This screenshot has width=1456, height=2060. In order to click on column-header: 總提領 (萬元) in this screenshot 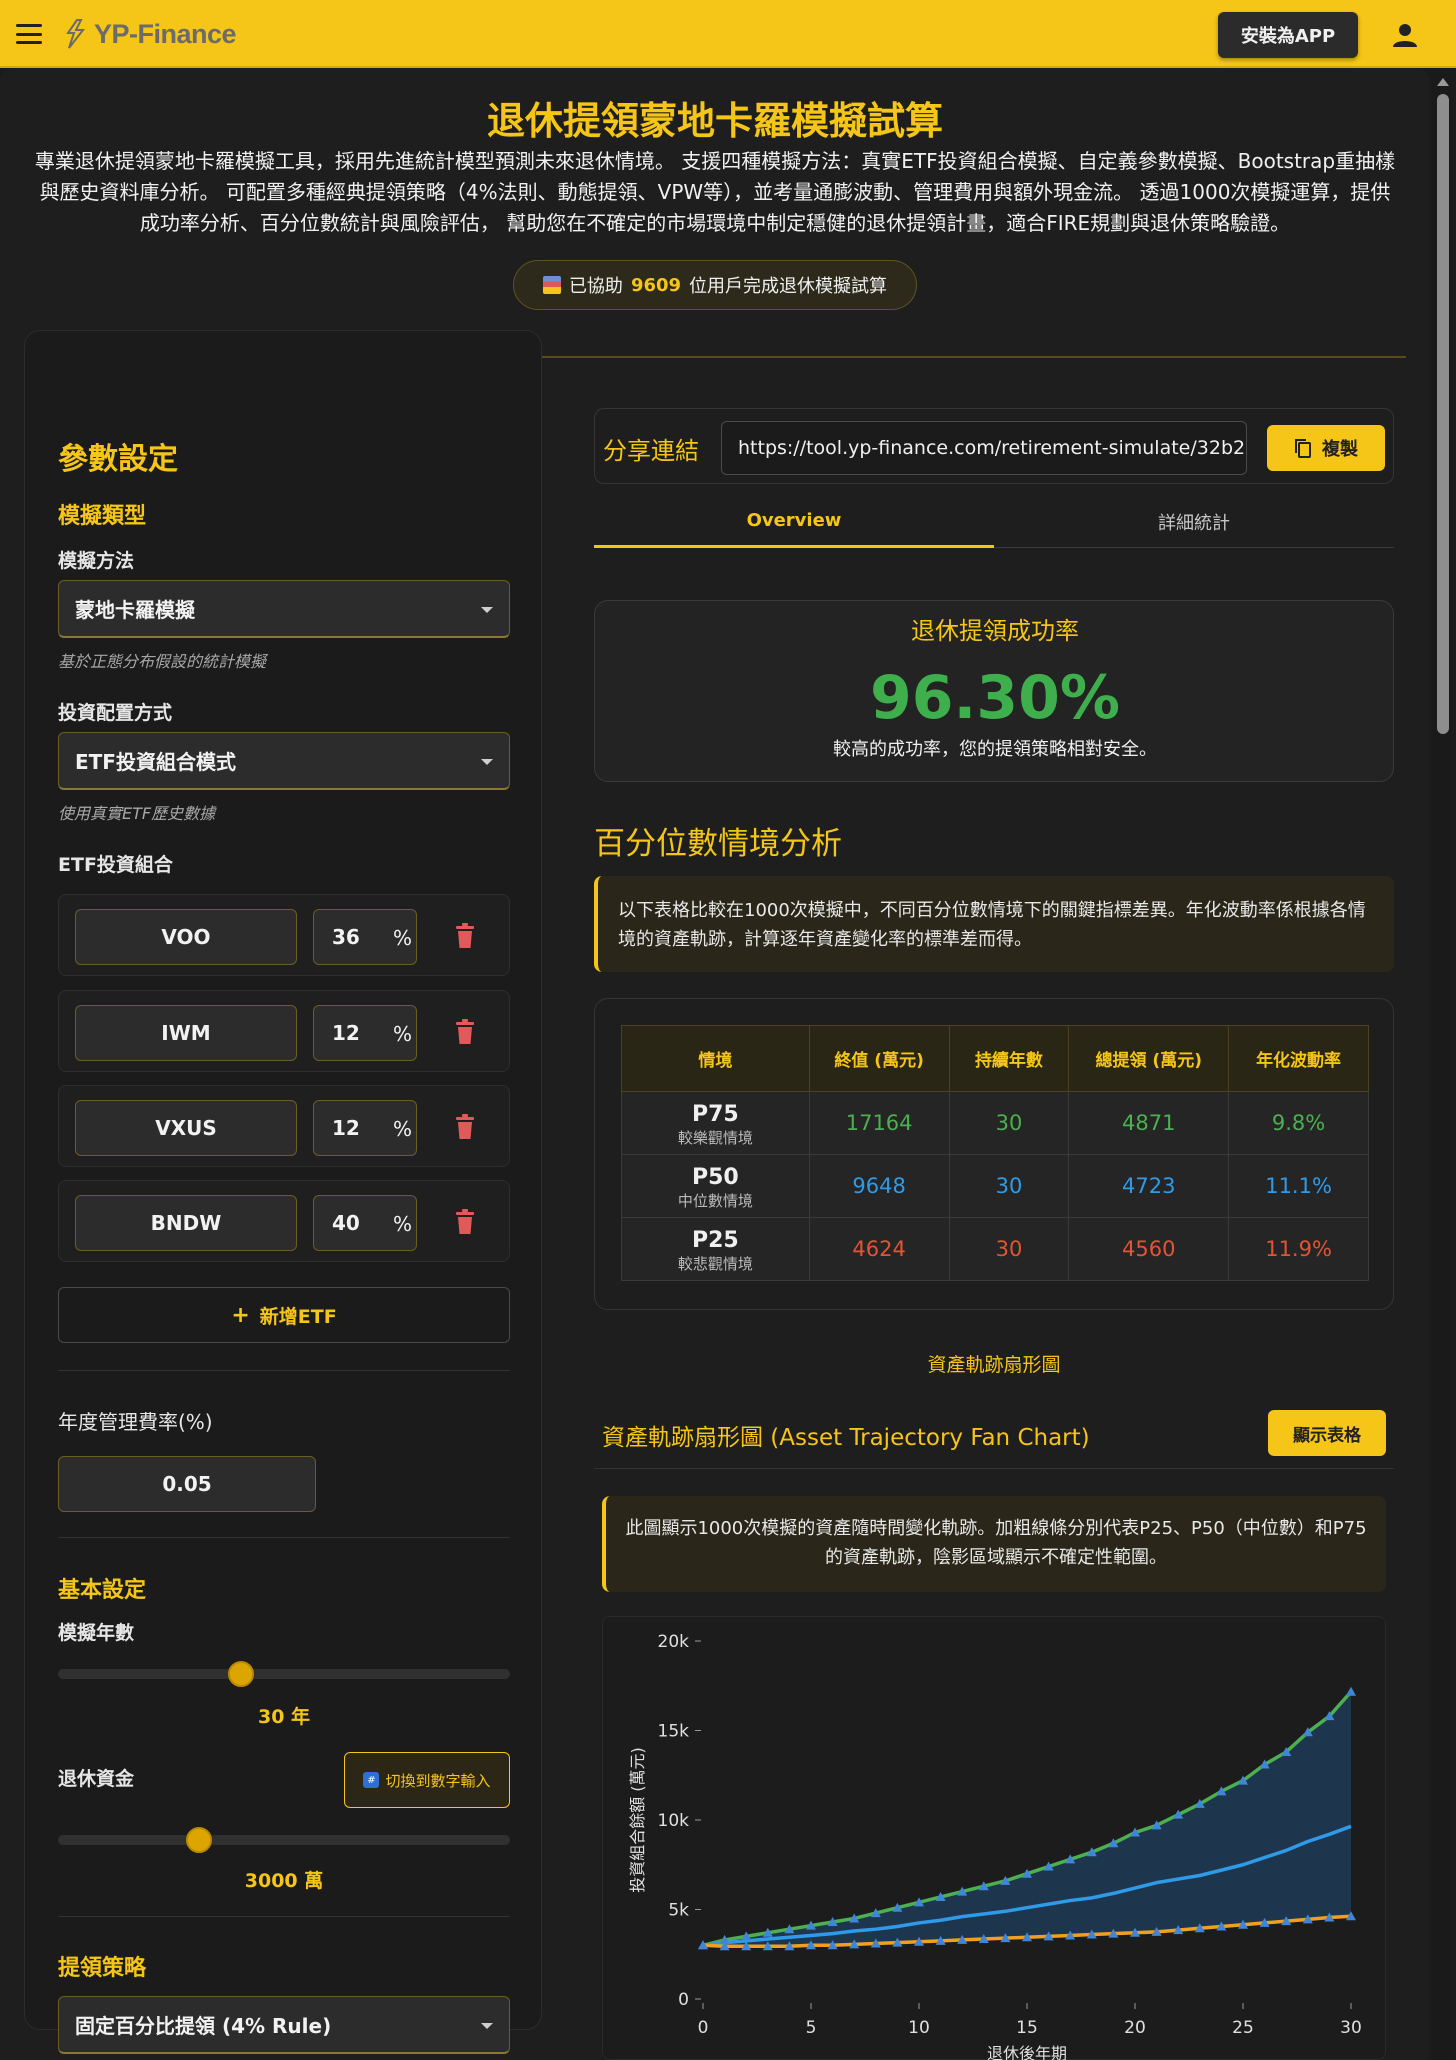, I will do `click(1149, 1058)`.